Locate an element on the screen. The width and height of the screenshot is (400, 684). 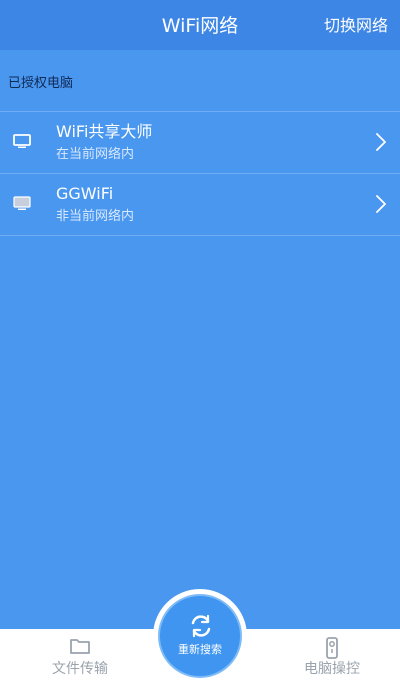
rescan-button-ring: 重新搜索 is located at coordinates (200, 636).